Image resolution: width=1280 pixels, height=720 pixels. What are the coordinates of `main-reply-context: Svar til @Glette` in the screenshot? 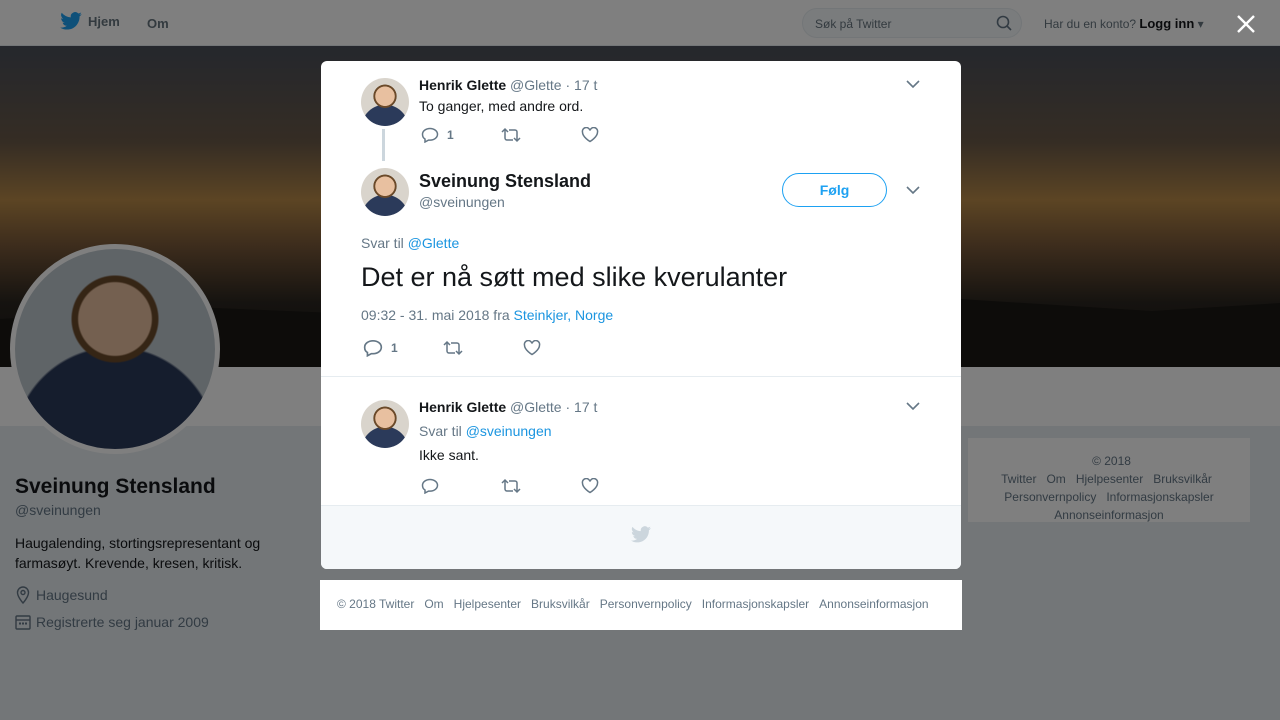 It's located at (410, 243).